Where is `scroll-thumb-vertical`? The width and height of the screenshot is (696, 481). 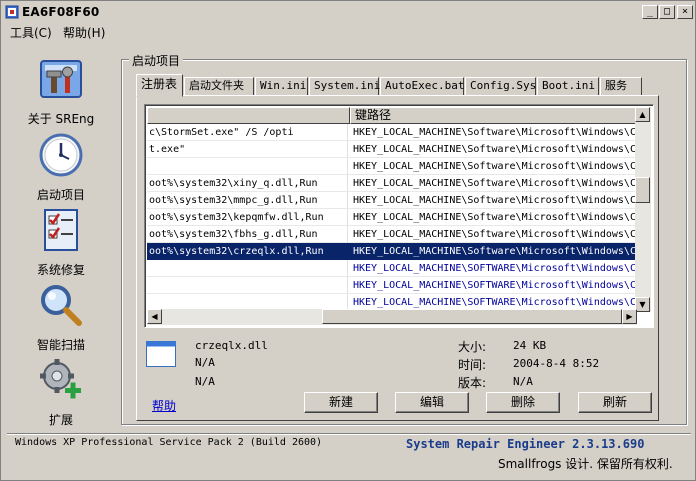
scroll-thumb-vertical is located at coordinates (642, 190).